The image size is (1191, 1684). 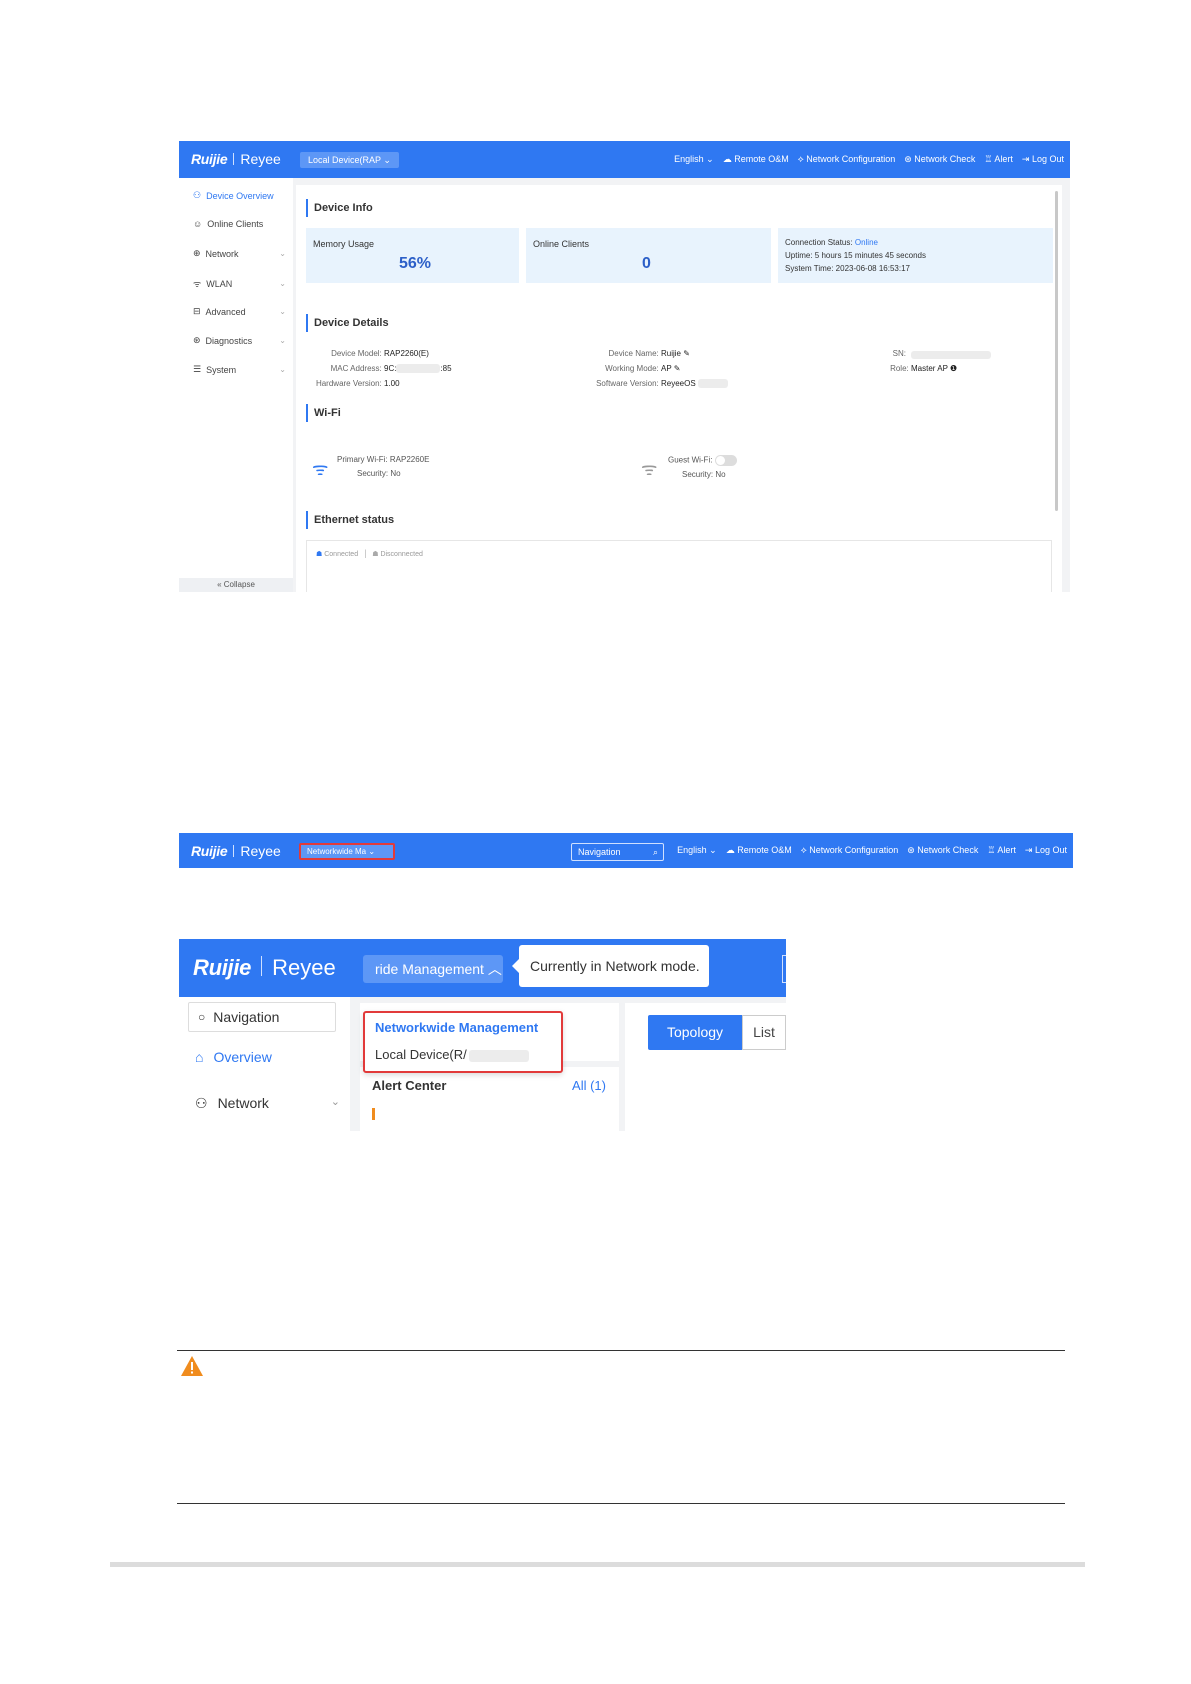 I want to click on device-model-value: RAP2260(E), so click(x=406, y=353).